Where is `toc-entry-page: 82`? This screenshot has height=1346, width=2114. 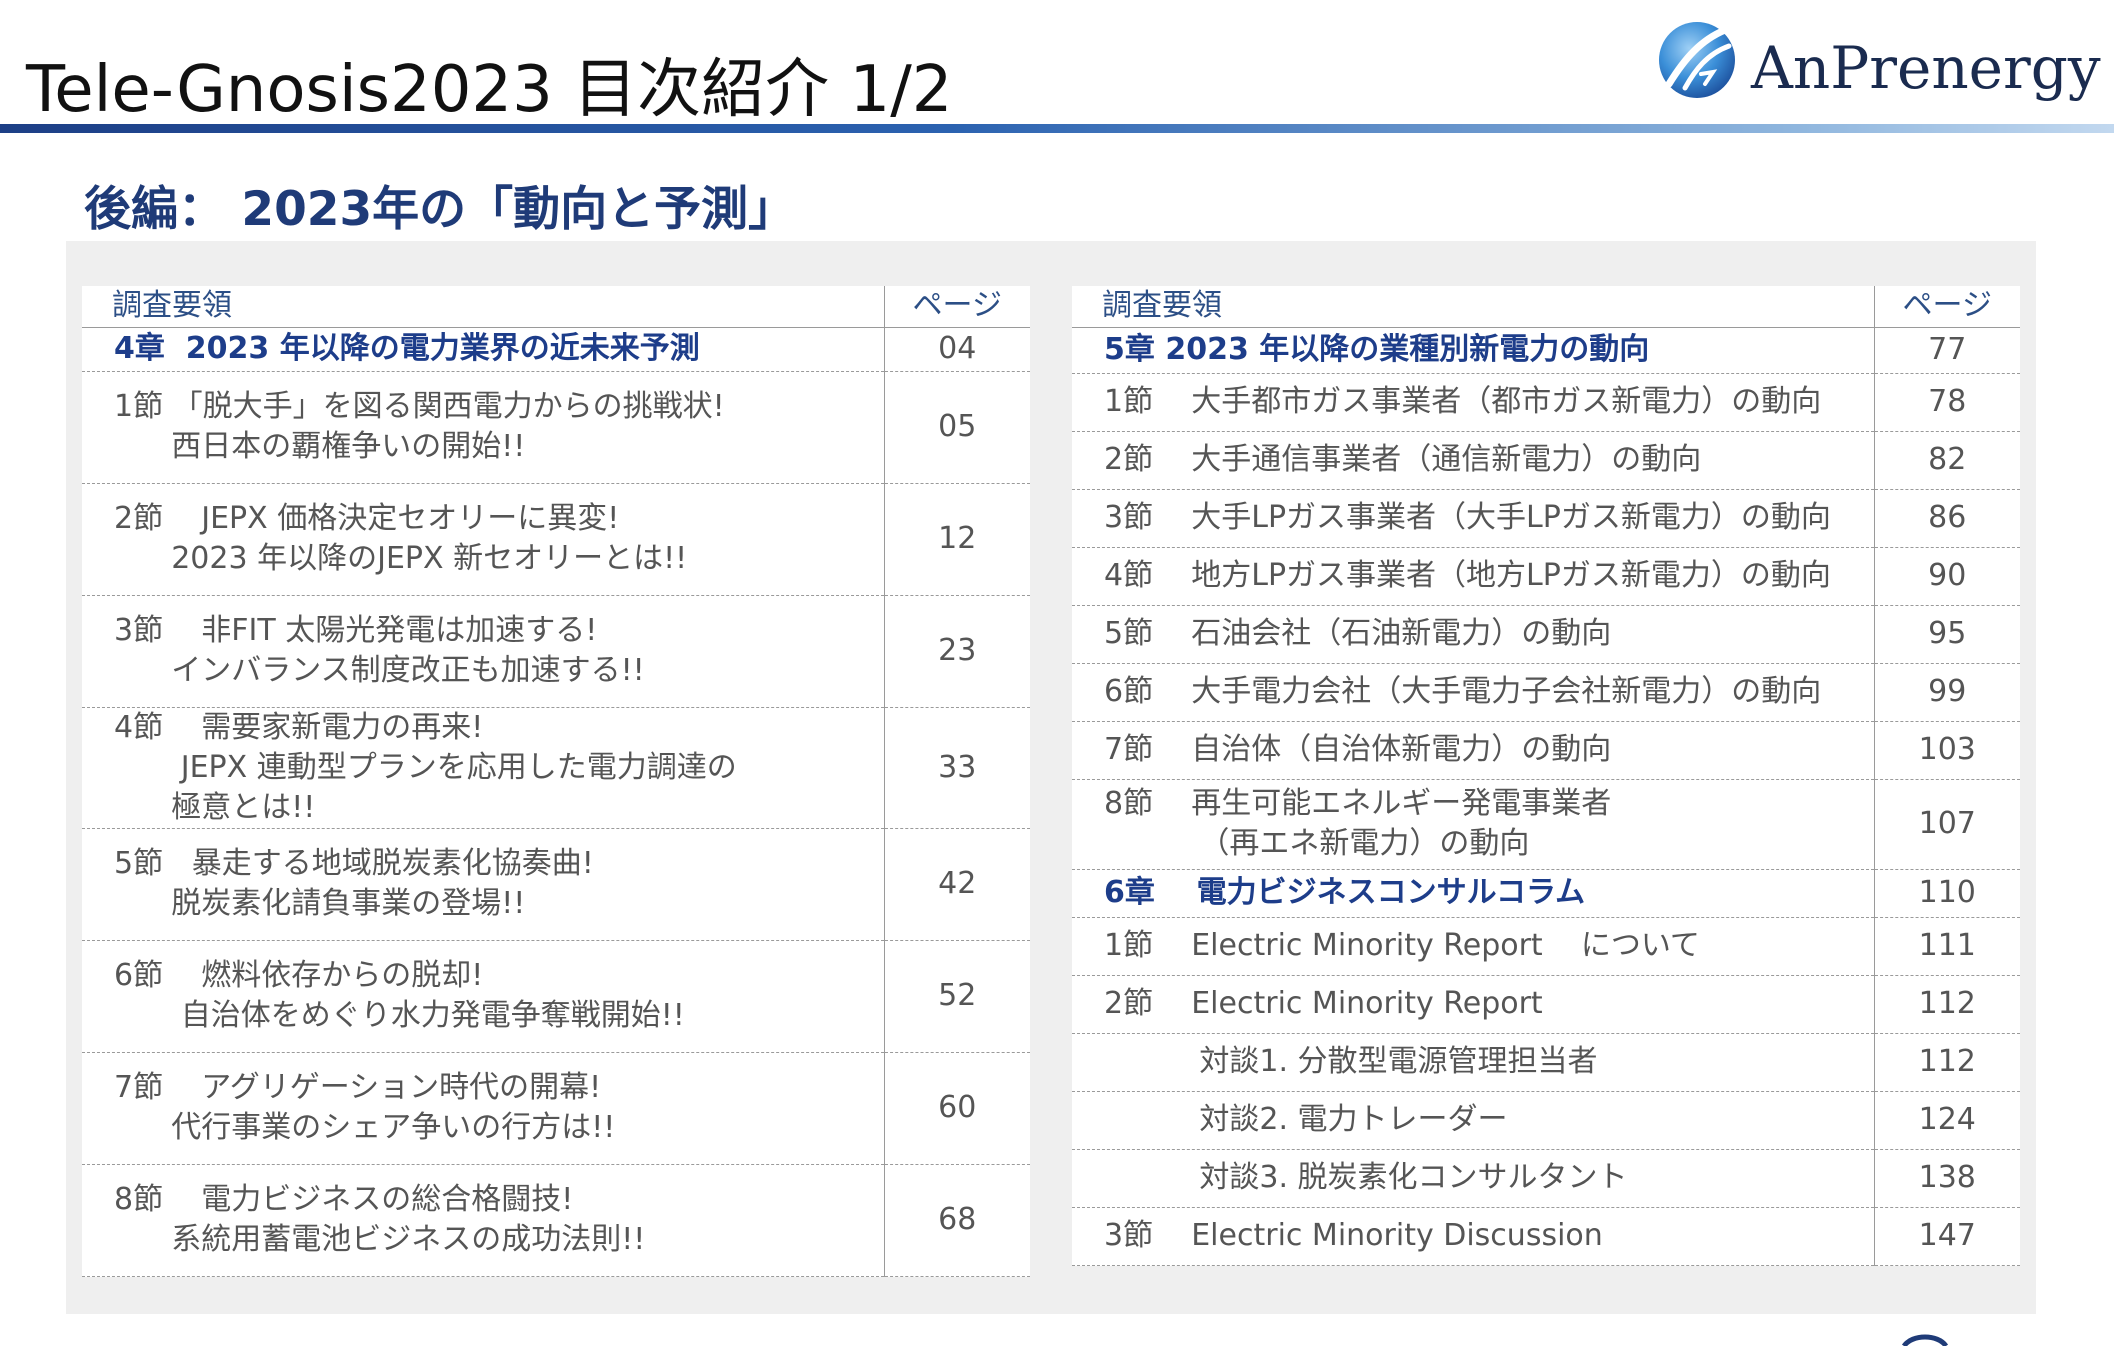 toc-entry-page: 82 is located at coordinates (1946, 460).